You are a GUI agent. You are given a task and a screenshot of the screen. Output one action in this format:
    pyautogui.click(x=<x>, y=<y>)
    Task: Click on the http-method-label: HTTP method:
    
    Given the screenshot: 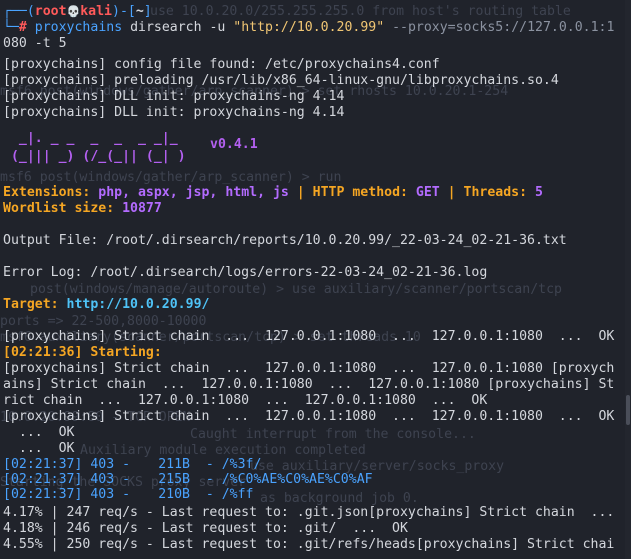 What is the action you would take?
    pyautogui.click(x=364, y=192)
    